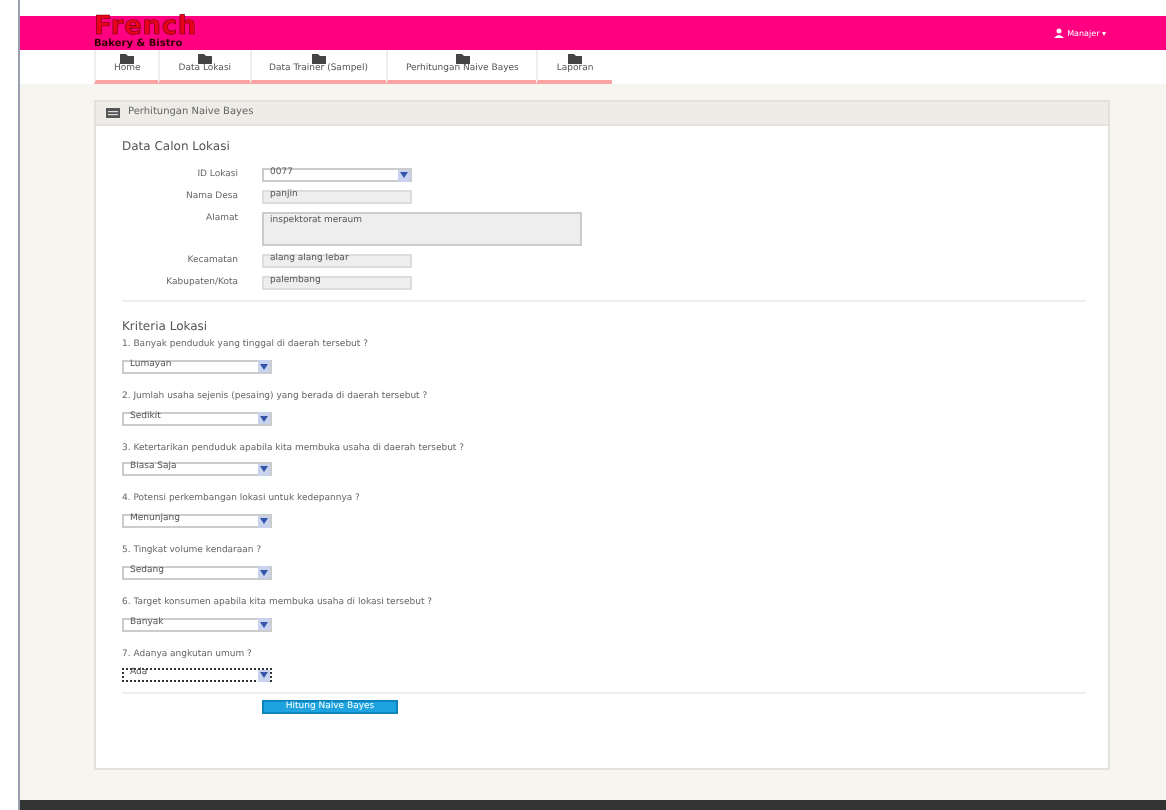 Image resolution: width=1166 pixels, height=810 pixels. Describe the element at coordinates (145, 27) in the screenshot. I see `logo-title: French` at that location.